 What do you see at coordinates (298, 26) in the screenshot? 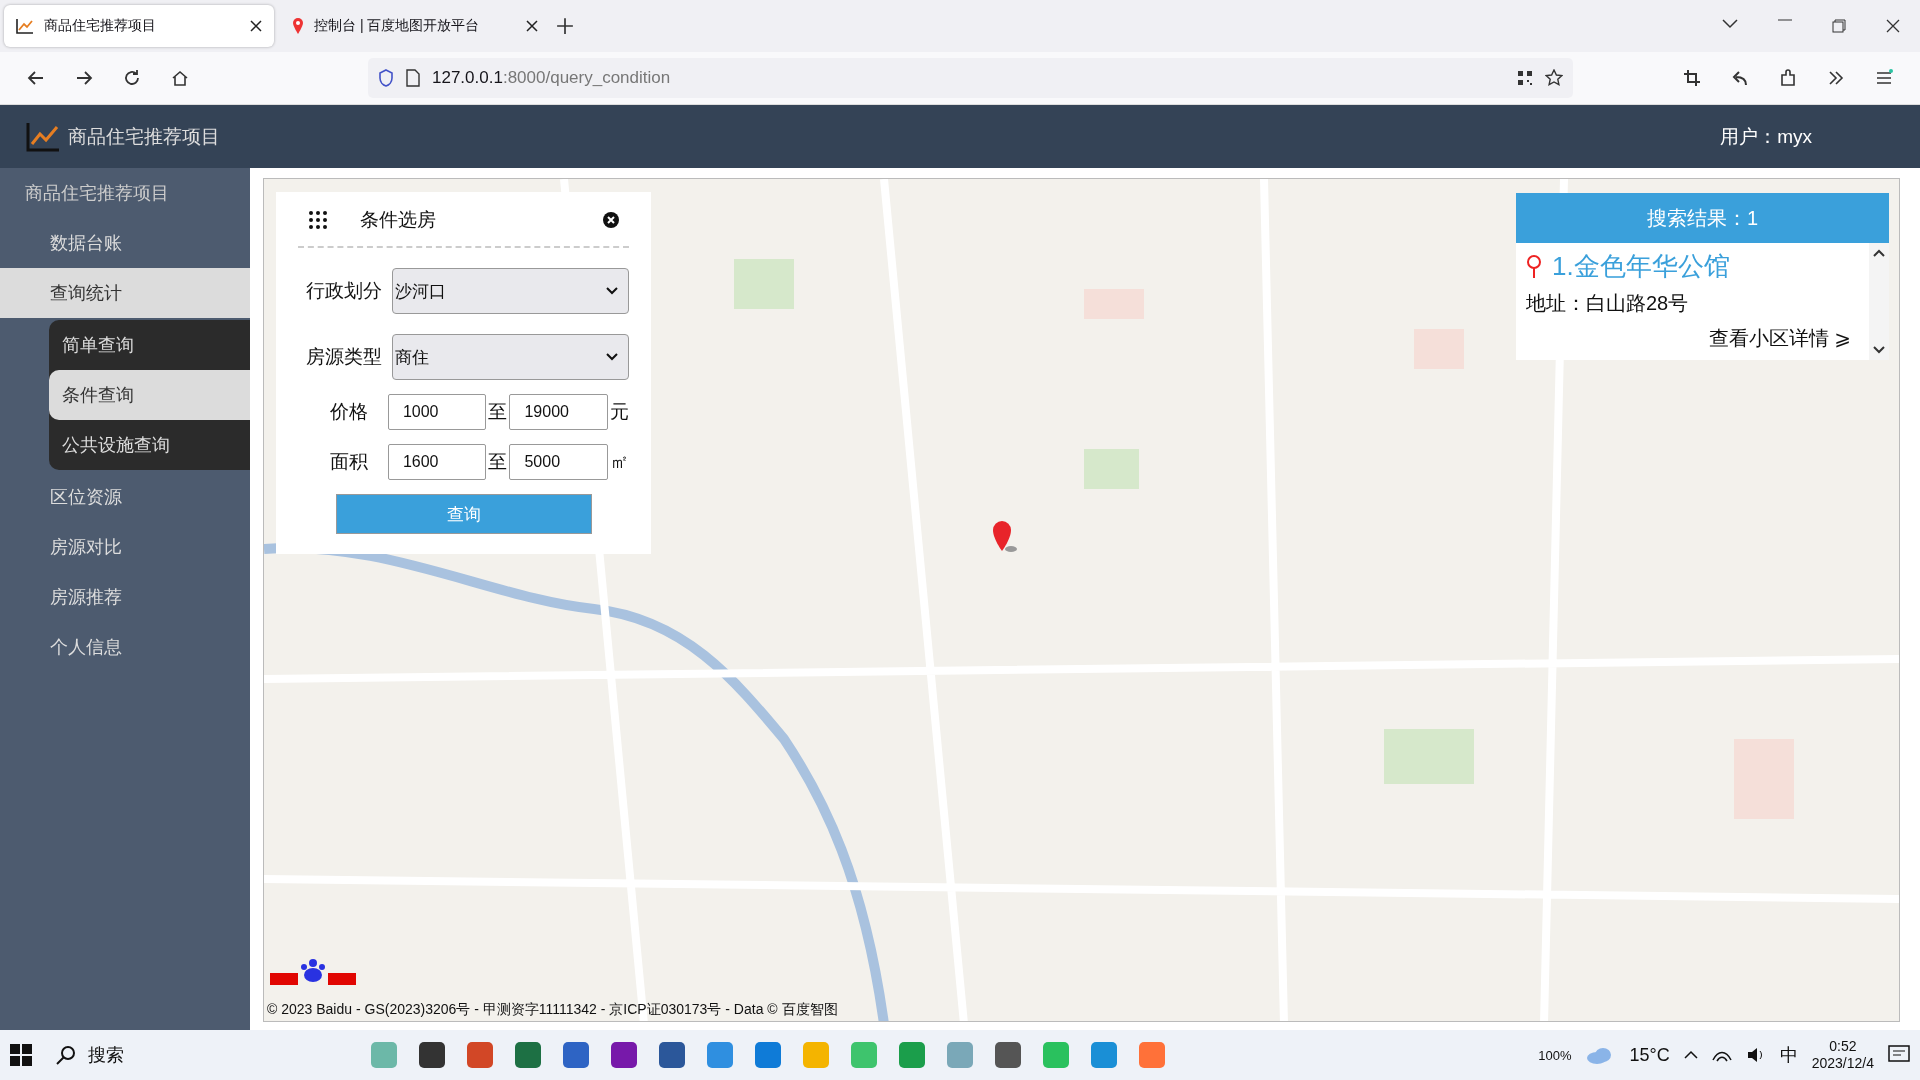
I see `map-pin-icon` at bounding box center [298, 26].